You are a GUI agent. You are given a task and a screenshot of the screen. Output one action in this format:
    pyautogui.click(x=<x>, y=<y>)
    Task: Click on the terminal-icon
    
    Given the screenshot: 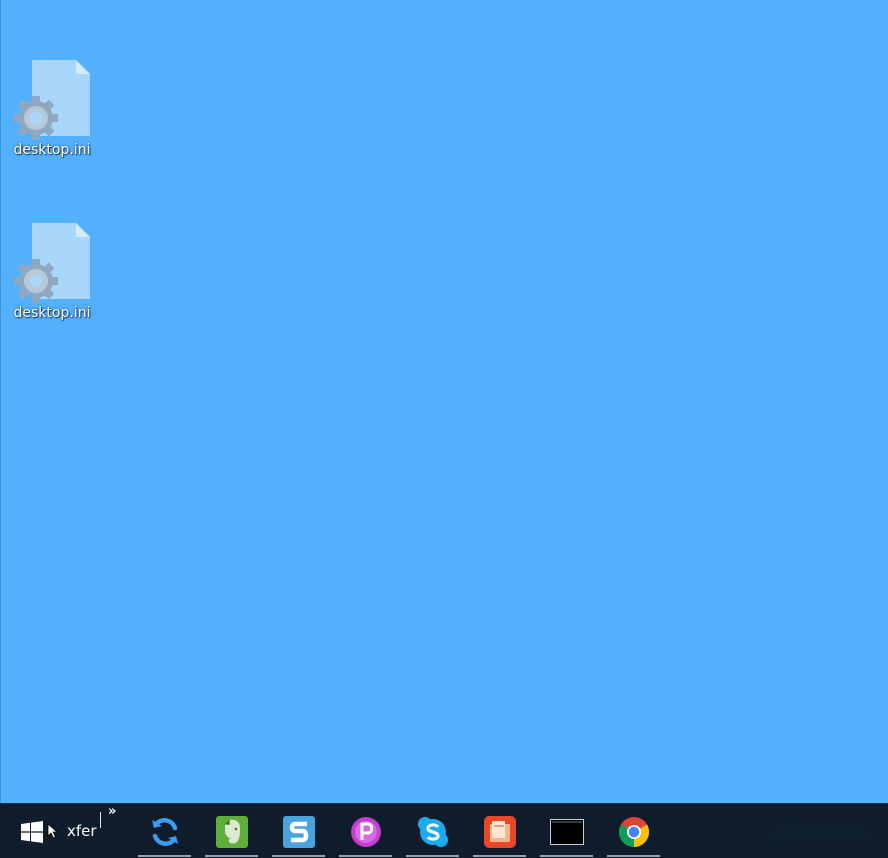 What is the action you would take?
    pyautogui.click(x=566, y=831)
    